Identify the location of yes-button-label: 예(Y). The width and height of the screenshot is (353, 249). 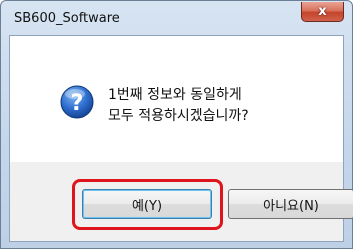
(147, 206).